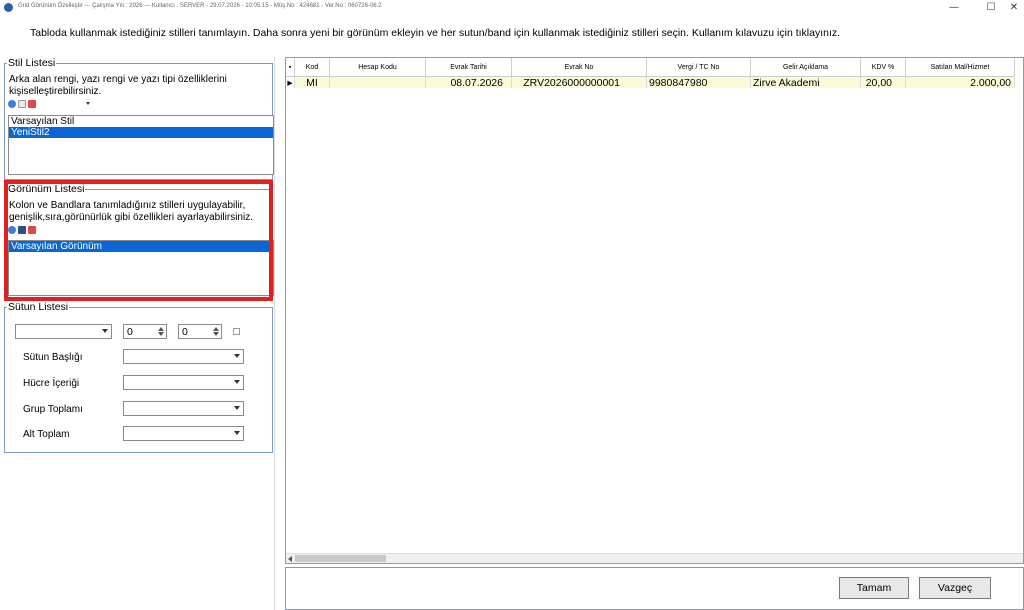  What do you see at coordinates (579, 67) in the screenshot?
I see `column-header: Evrak No` at bounding box center [579, 67].